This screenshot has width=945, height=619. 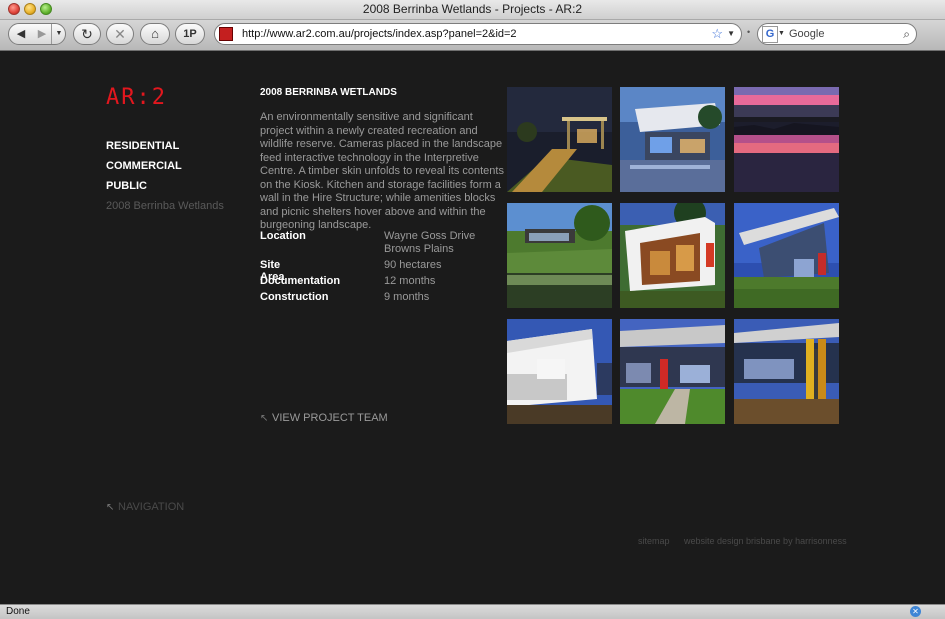 What do you see at coordinates (407, 297) in the screenshot?
I see `fact-value: 9 months` at bounding box center [407, 297].